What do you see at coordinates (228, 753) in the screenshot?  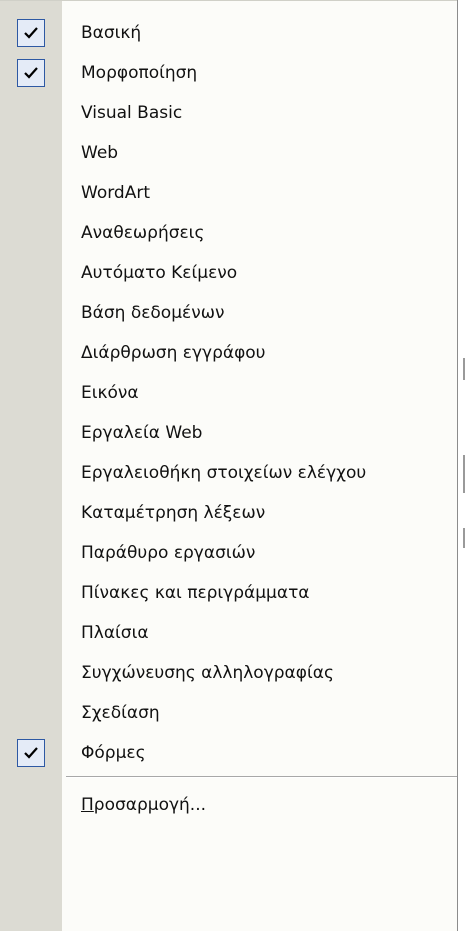 I see `menu-item-forms: Φόρμες` at bounding box center [228, 753].